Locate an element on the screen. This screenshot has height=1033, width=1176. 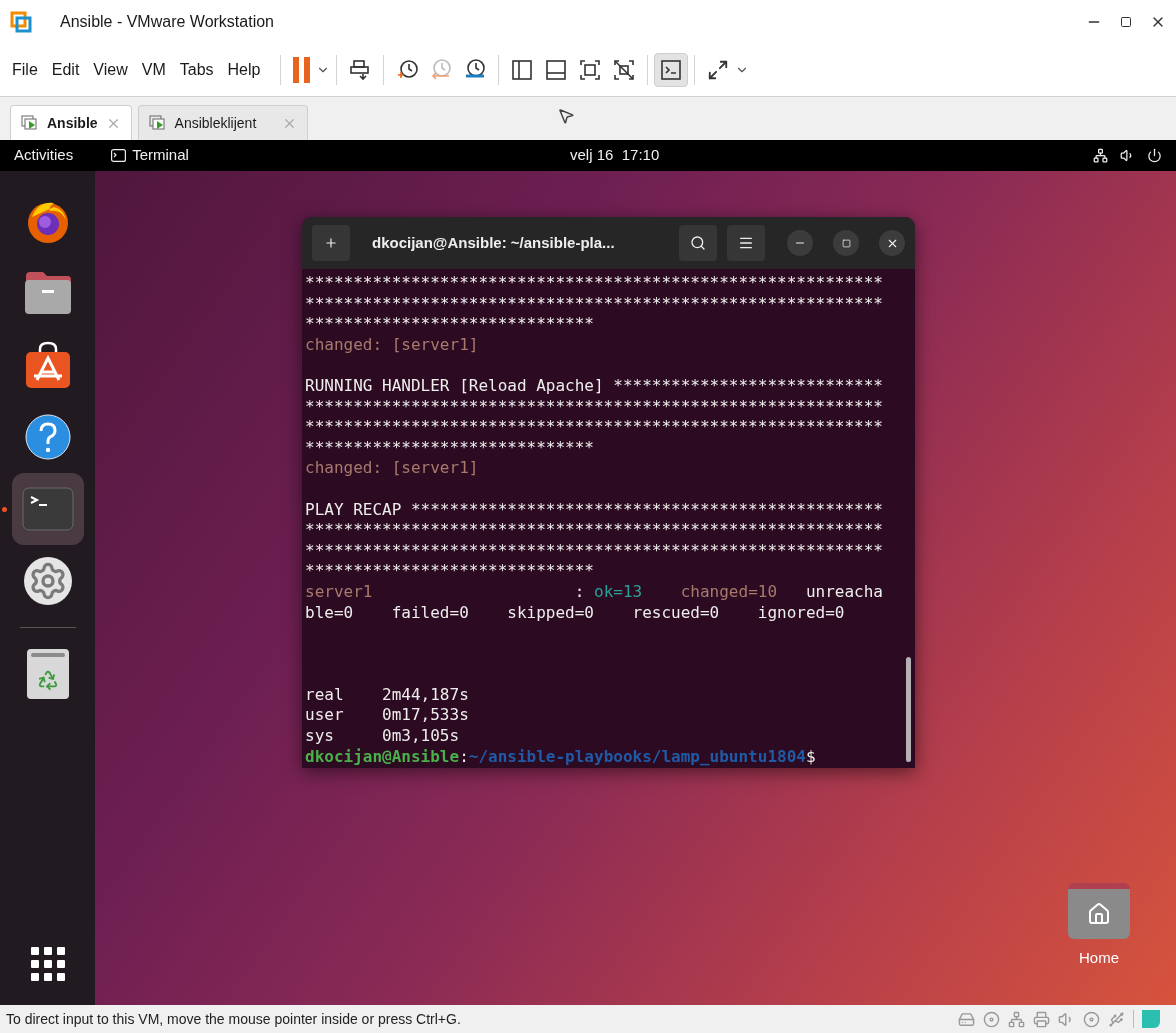
app-logo-icon is located at coordinates (21, 22).